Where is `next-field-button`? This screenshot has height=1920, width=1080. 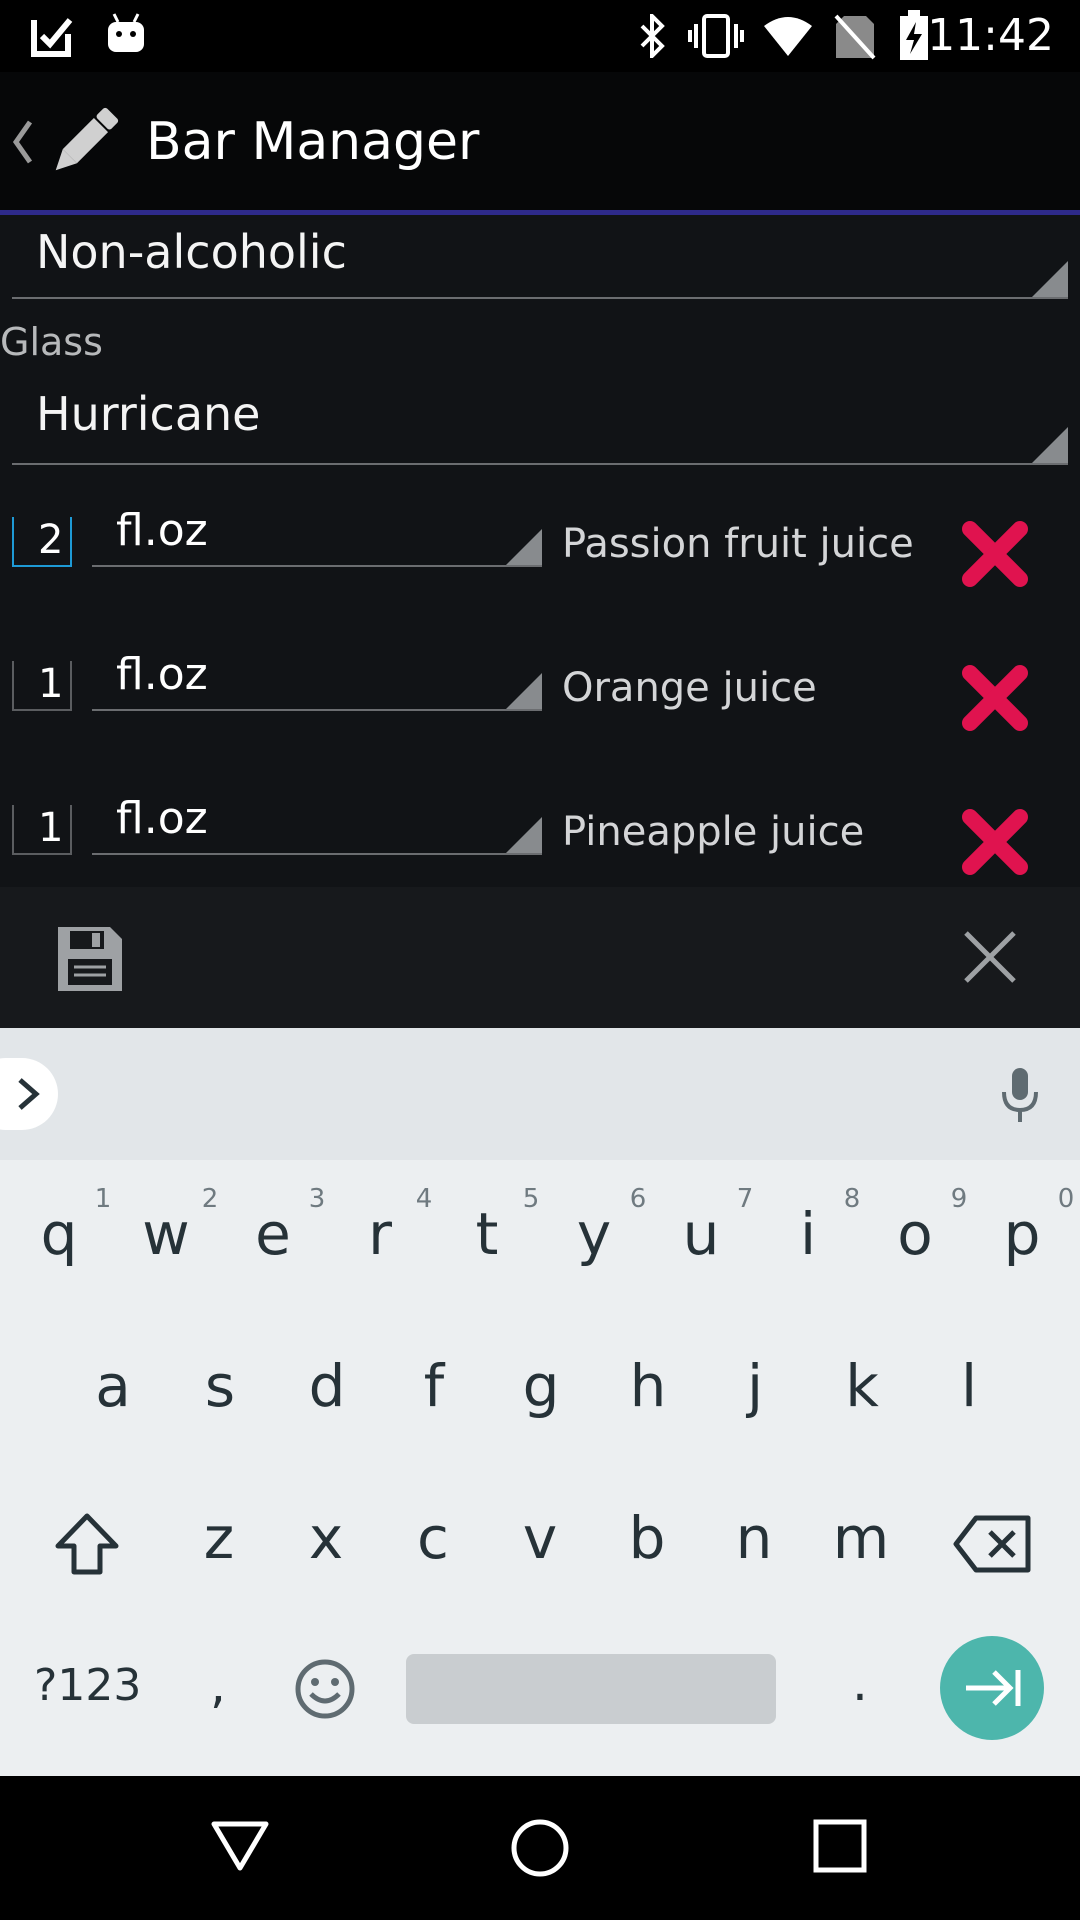
next-field-button is located at coordinates (992, 1688).